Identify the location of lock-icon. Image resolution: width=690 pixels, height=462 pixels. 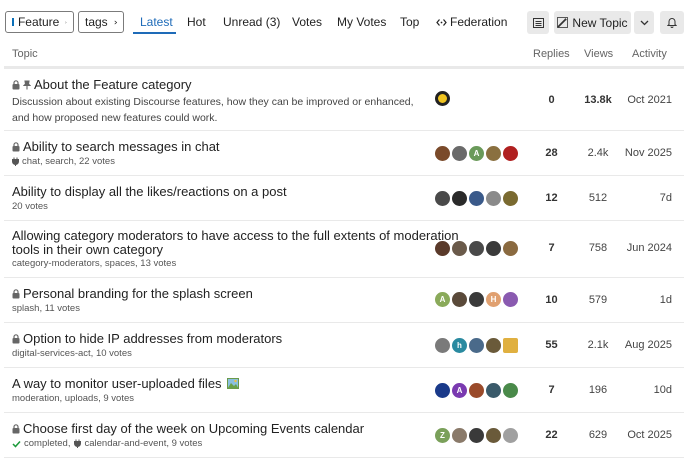
(16, 338).